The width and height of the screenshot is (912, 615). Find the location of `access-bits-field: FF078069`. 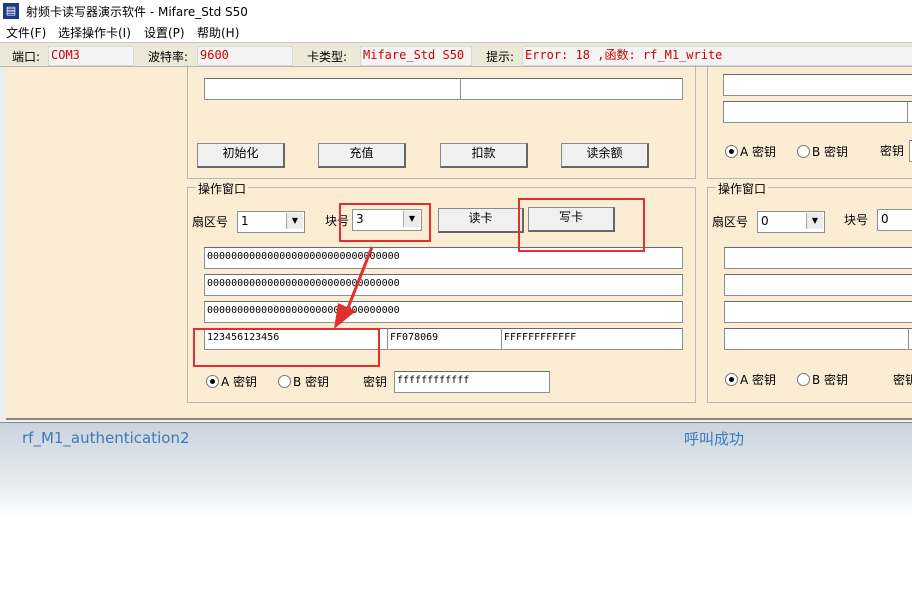

access-bits-field: FF078069 is located at coordinates (444, 339).